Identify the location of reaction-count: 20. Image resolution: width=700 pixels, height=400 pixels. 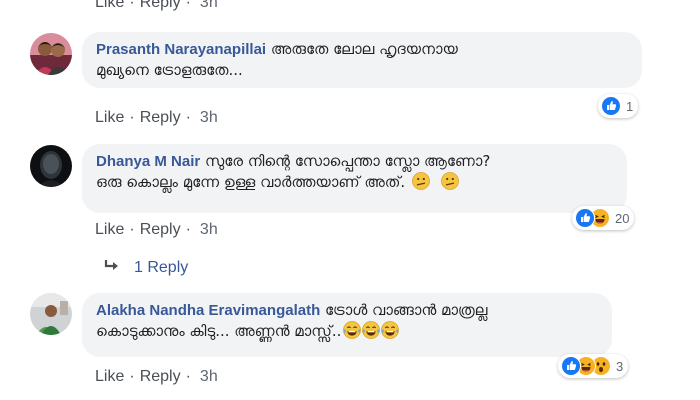
(622, 218).